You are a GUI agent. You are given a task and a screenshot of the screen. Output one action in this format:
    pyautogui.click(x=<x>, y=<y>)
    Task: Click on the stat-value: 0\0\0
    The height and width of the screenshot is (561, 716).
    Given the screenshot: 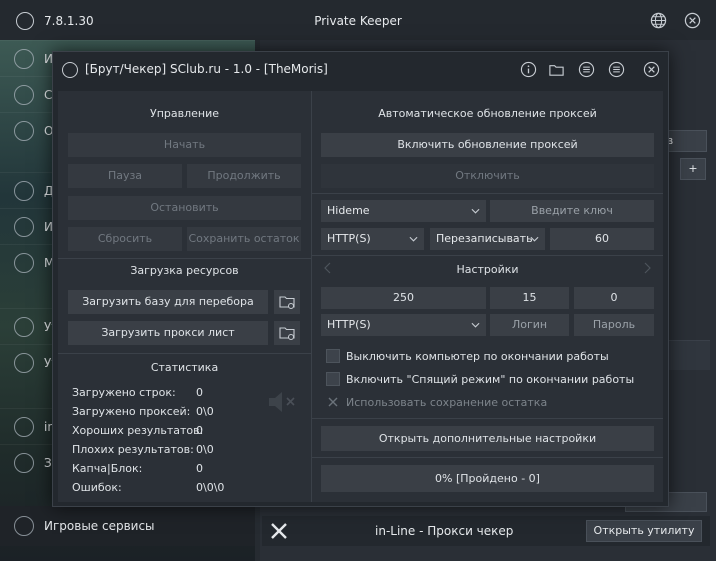 What is the action you would take?
    pyautogui.click(x=210, y=487)
    